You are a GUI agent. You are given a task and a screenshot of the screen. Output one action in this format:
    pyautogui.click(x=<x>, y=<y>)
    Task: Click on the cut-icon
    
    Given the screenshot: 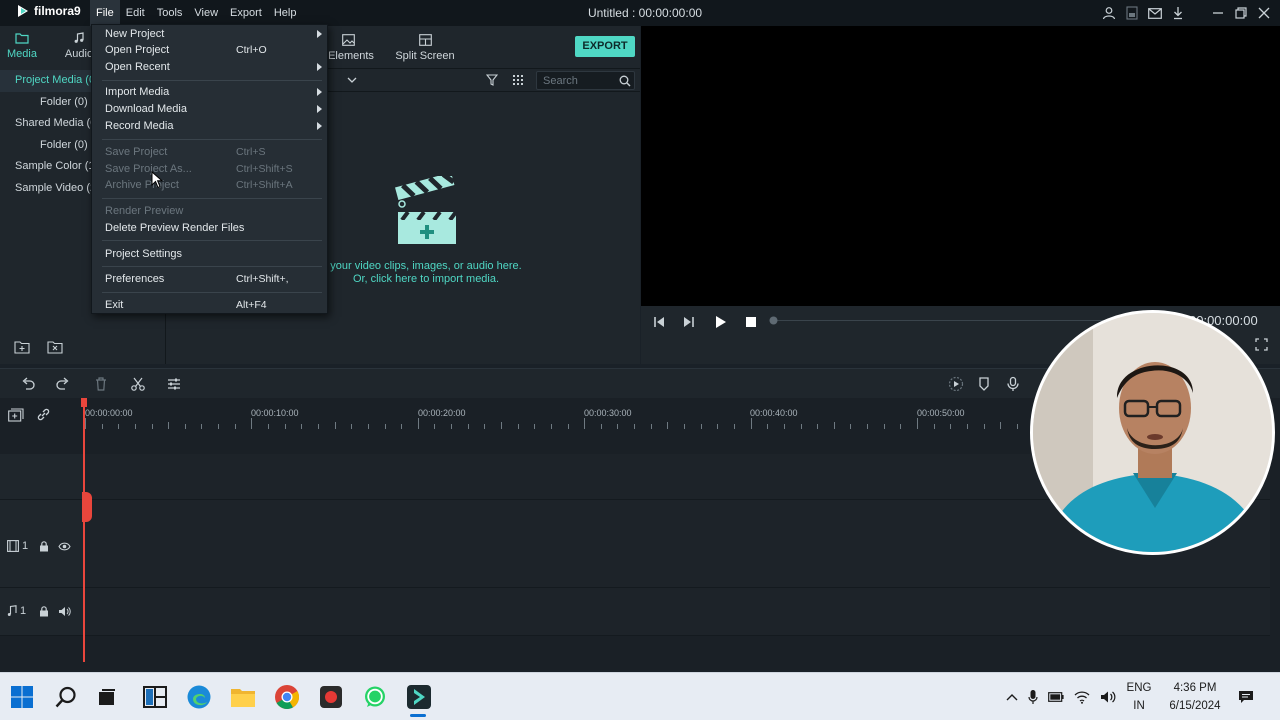 What is the action you would take?
    pyautogui.click(x=138, y=384)
    